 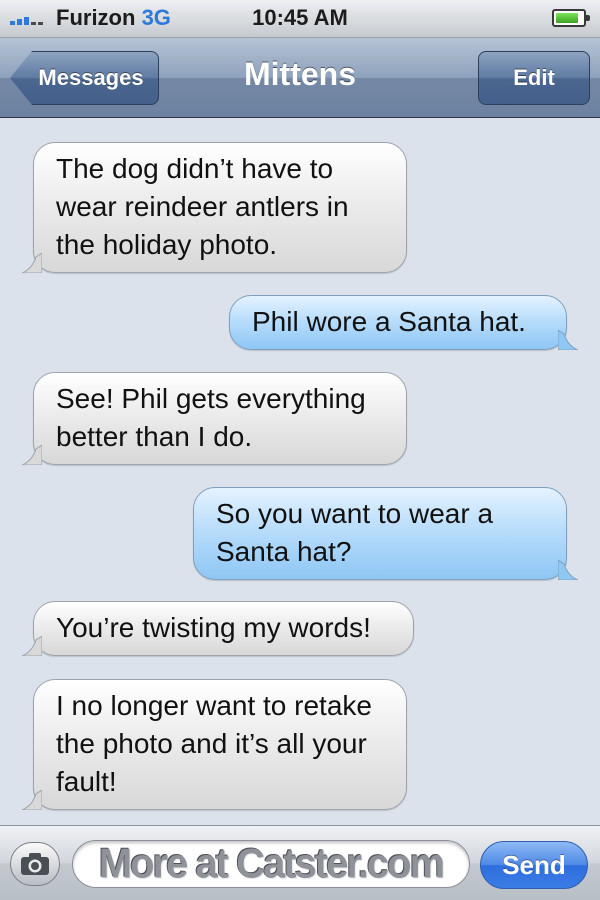 What do you see at coordinates (300, 74) in the screenshot?
I see `conversation-title: Mittens` at bounding box center [300, 74].